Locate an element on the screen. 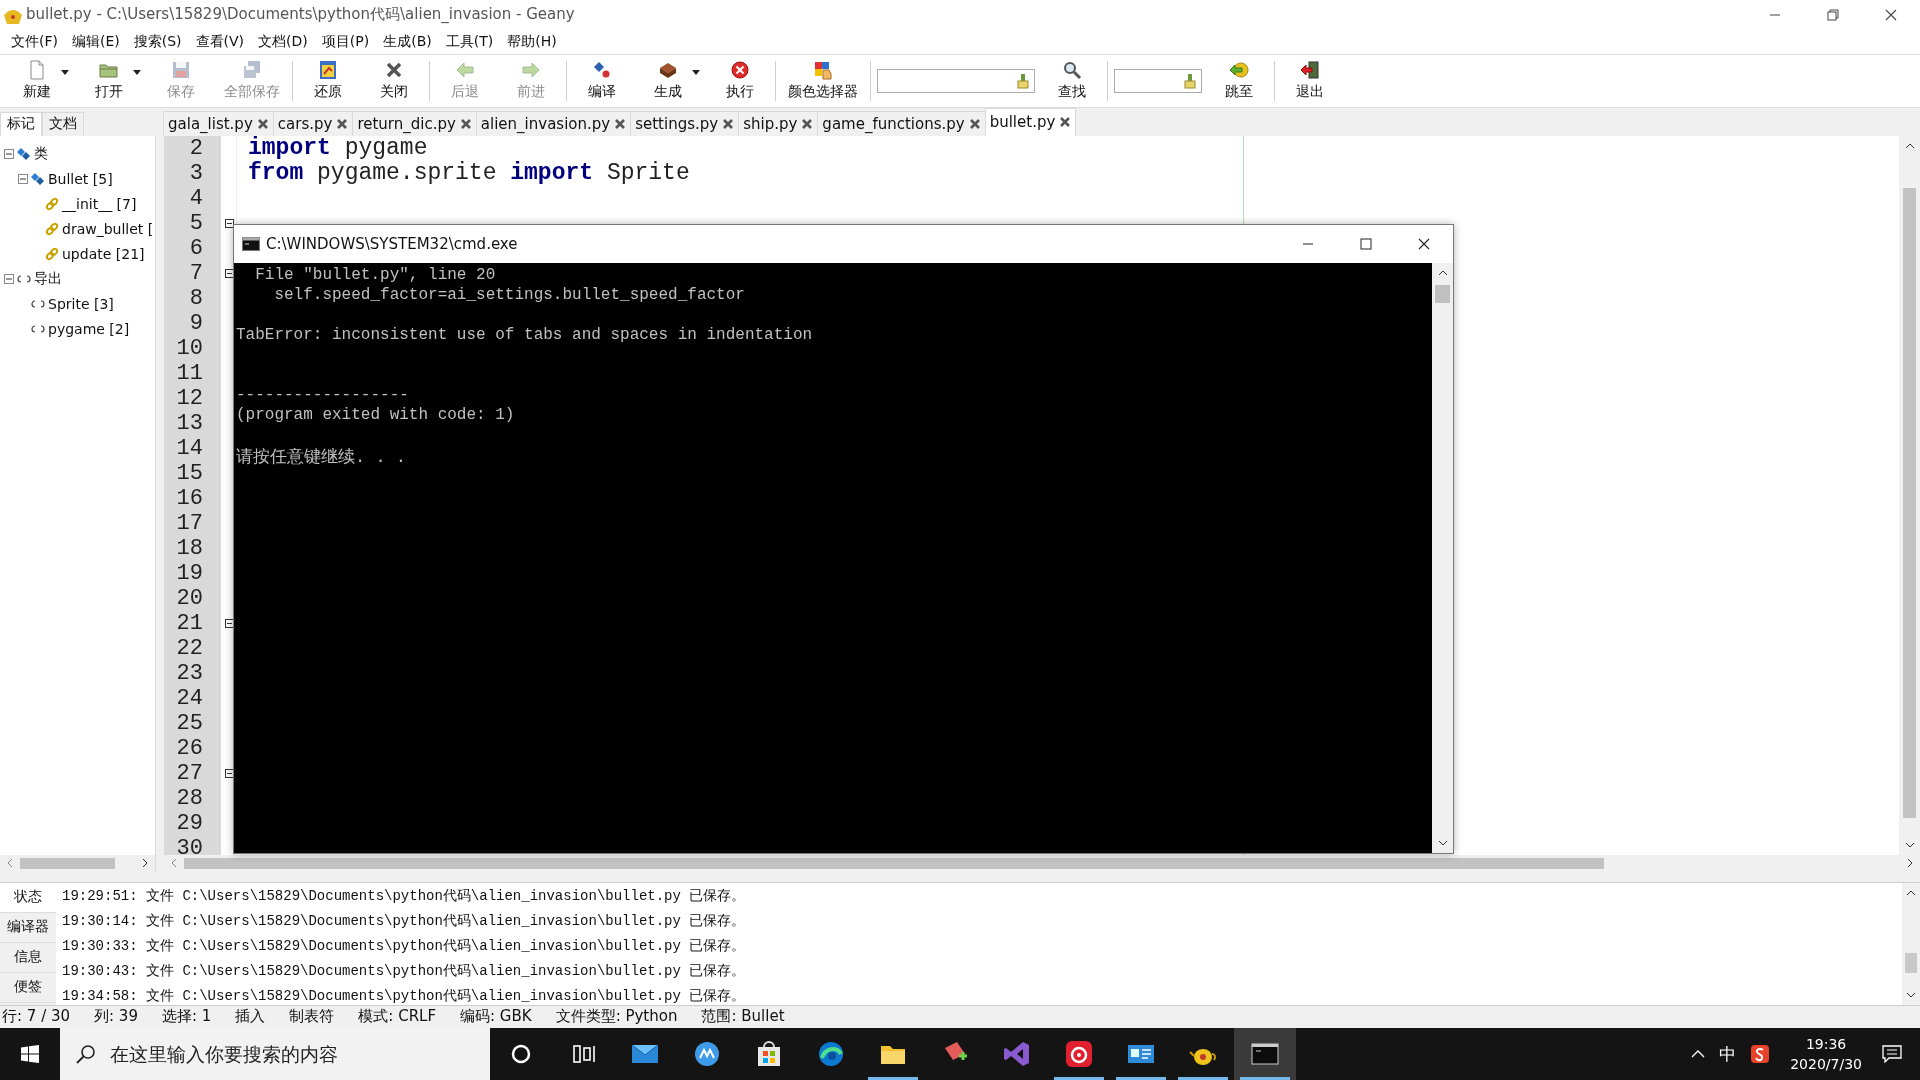 This screenshot has width=1920, height=1080. file-tab: bullet.py is located at coordinates (1030, 121).